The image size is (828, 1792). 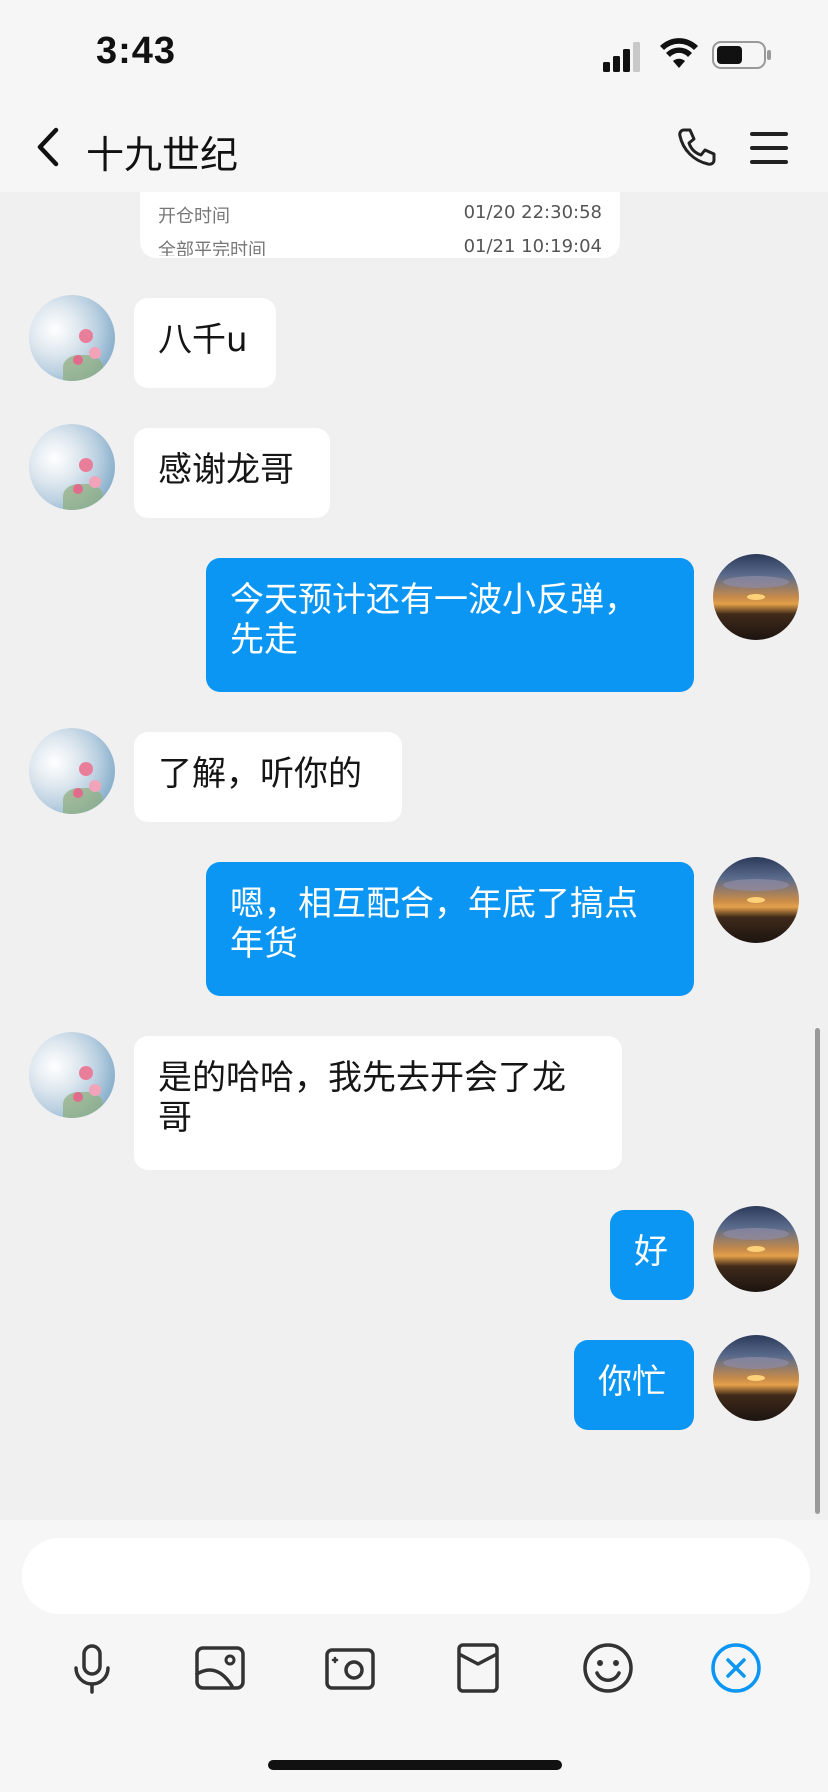 What do you see at coordinates (621, 57) in the screenshot?
I see `signal-icon` at bounding box center [621, 57].